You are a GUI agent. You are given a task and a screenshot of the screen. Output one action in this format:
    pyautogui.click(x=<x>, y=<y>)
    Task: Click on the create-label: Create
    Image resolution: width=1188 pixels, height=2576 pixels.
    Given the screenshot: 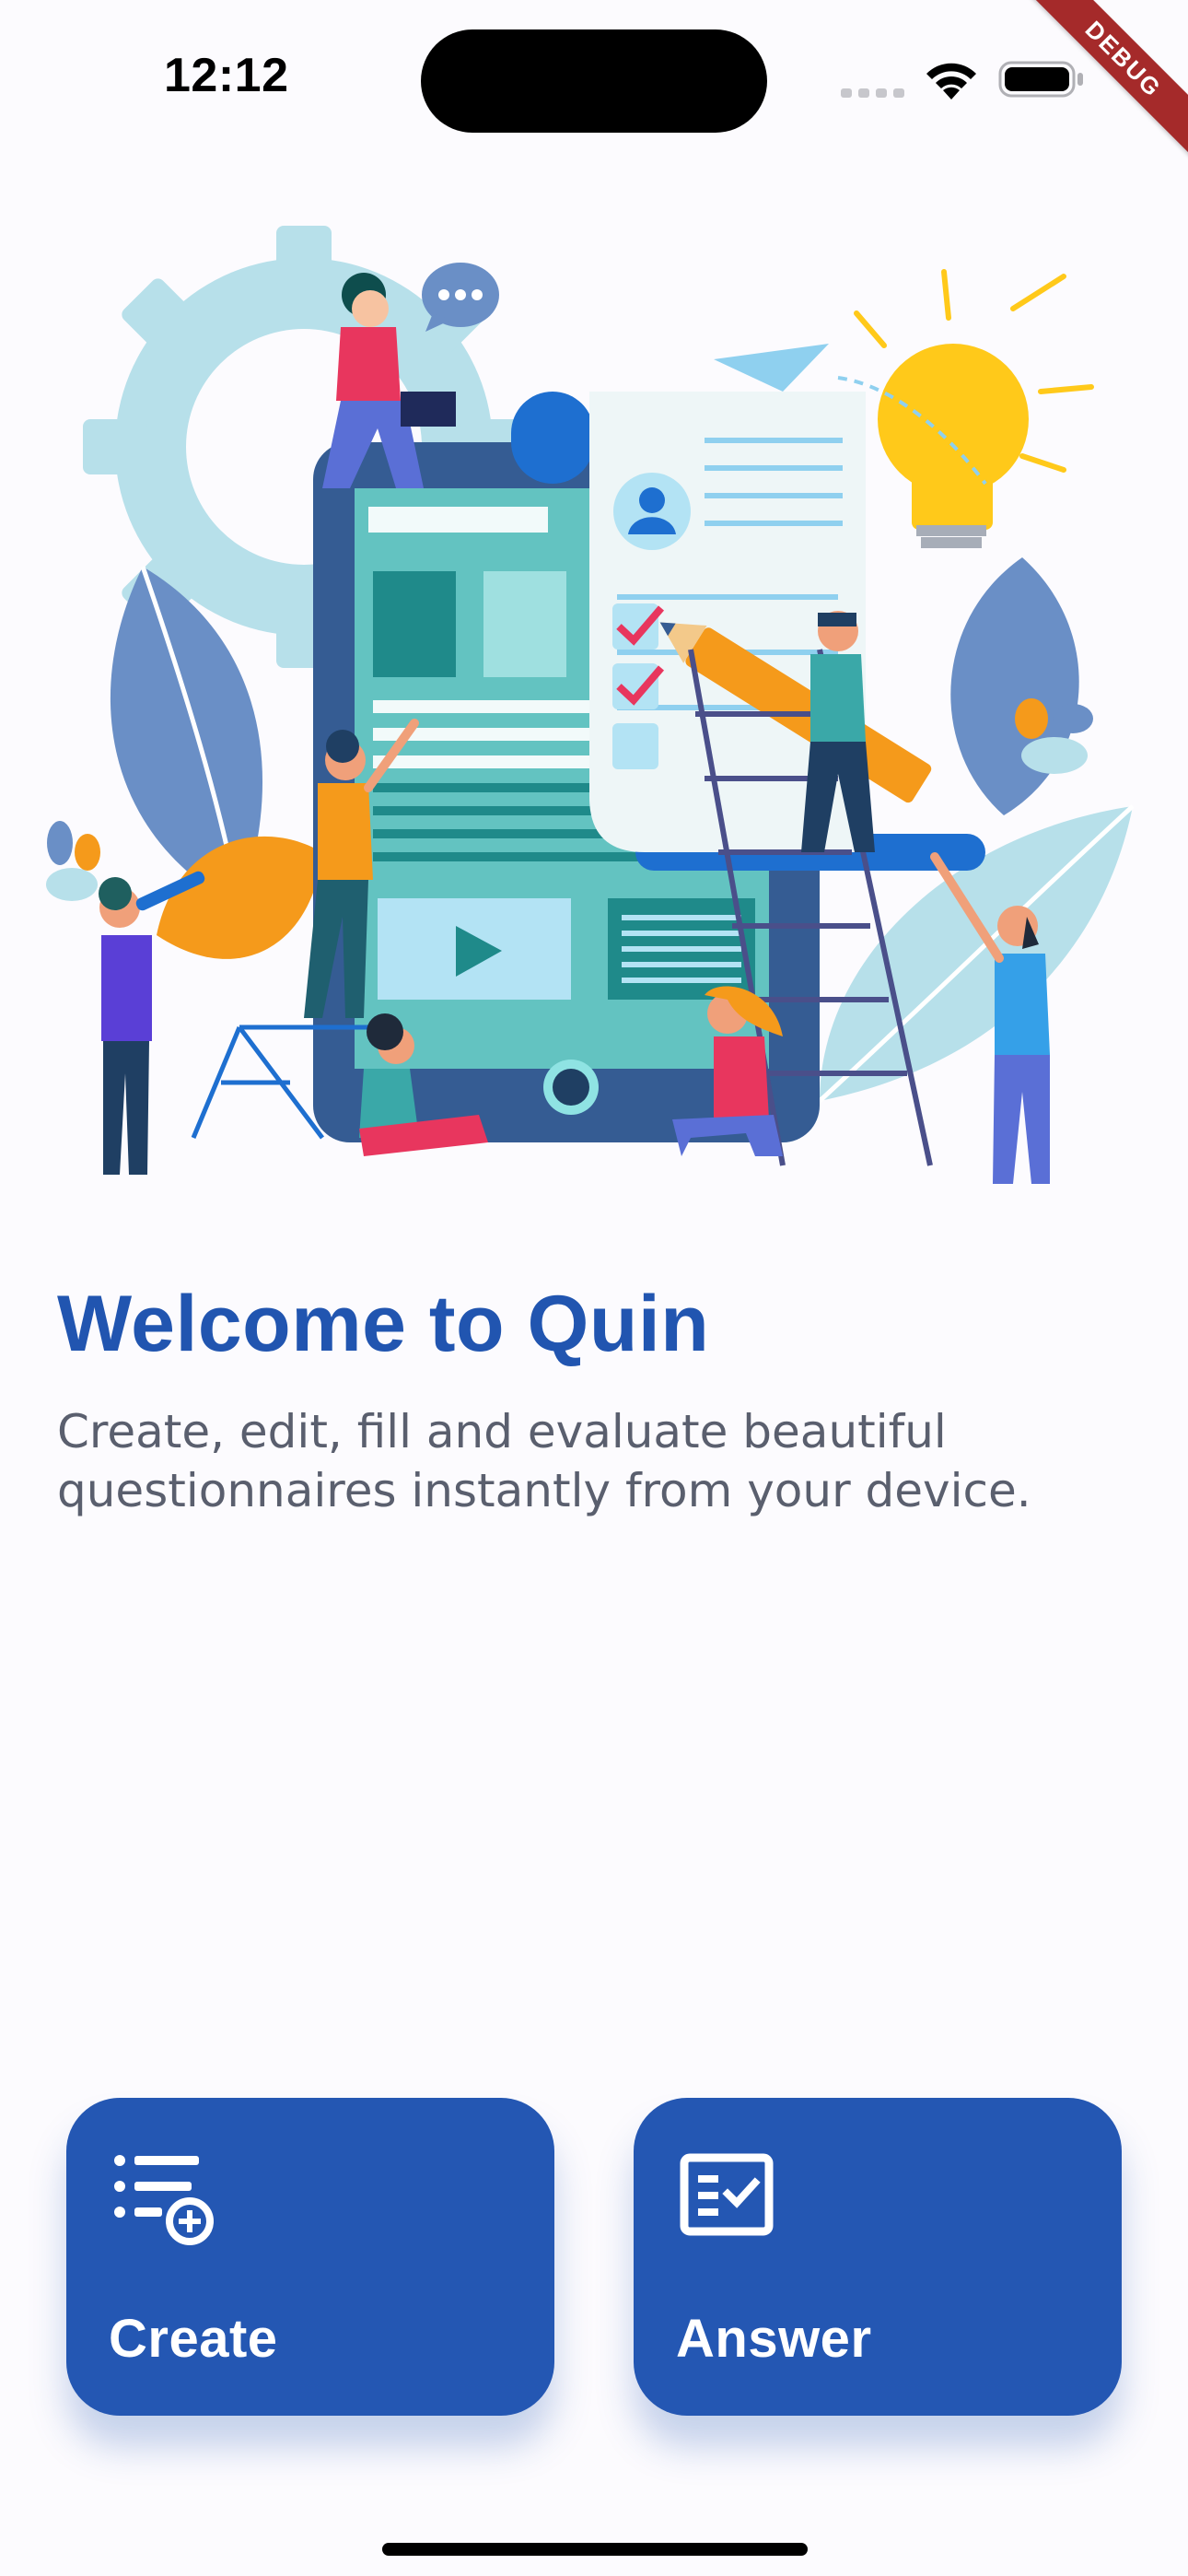 What is the action you would take?
    pyautogui.click(x=193, y=2339)
    